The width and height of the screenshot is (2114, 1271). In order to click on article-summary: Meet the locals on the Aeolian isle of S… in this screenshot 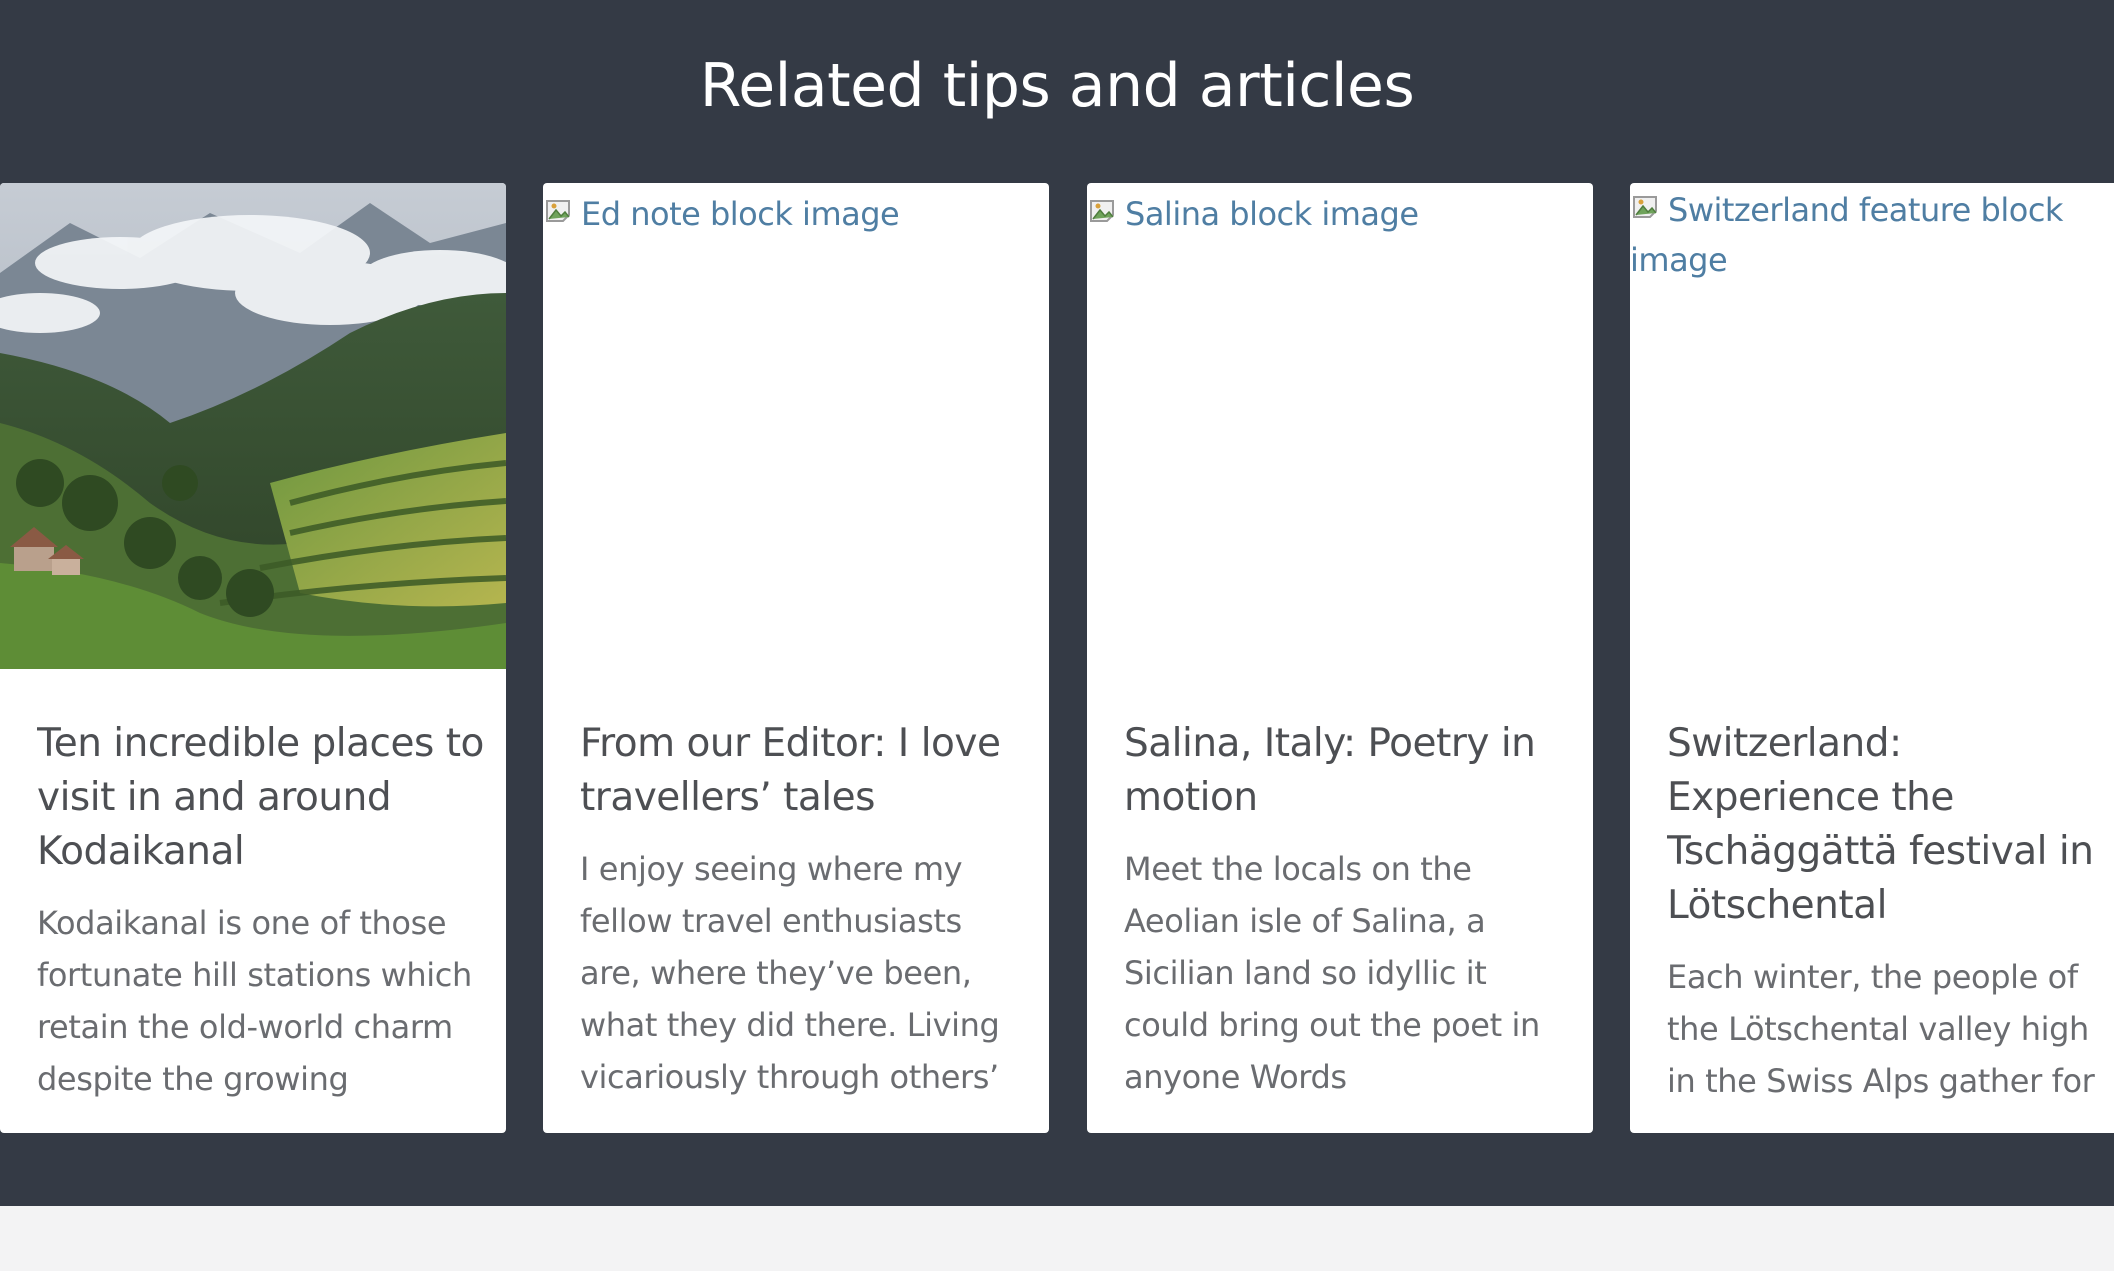, I will do `click(1332, 973)`.